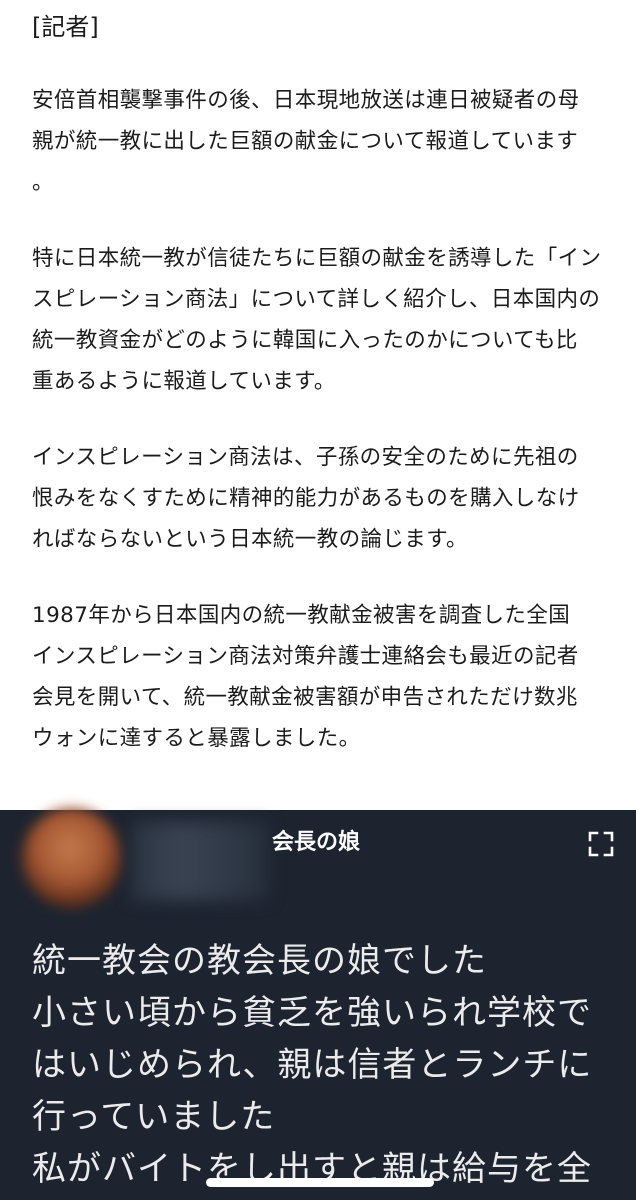  Describe the element at coordinates (305, 656) in the screenshot. I see `paragraph-line: インスピレーション商法対策弁護士連絡会も最近の記者` at that location.